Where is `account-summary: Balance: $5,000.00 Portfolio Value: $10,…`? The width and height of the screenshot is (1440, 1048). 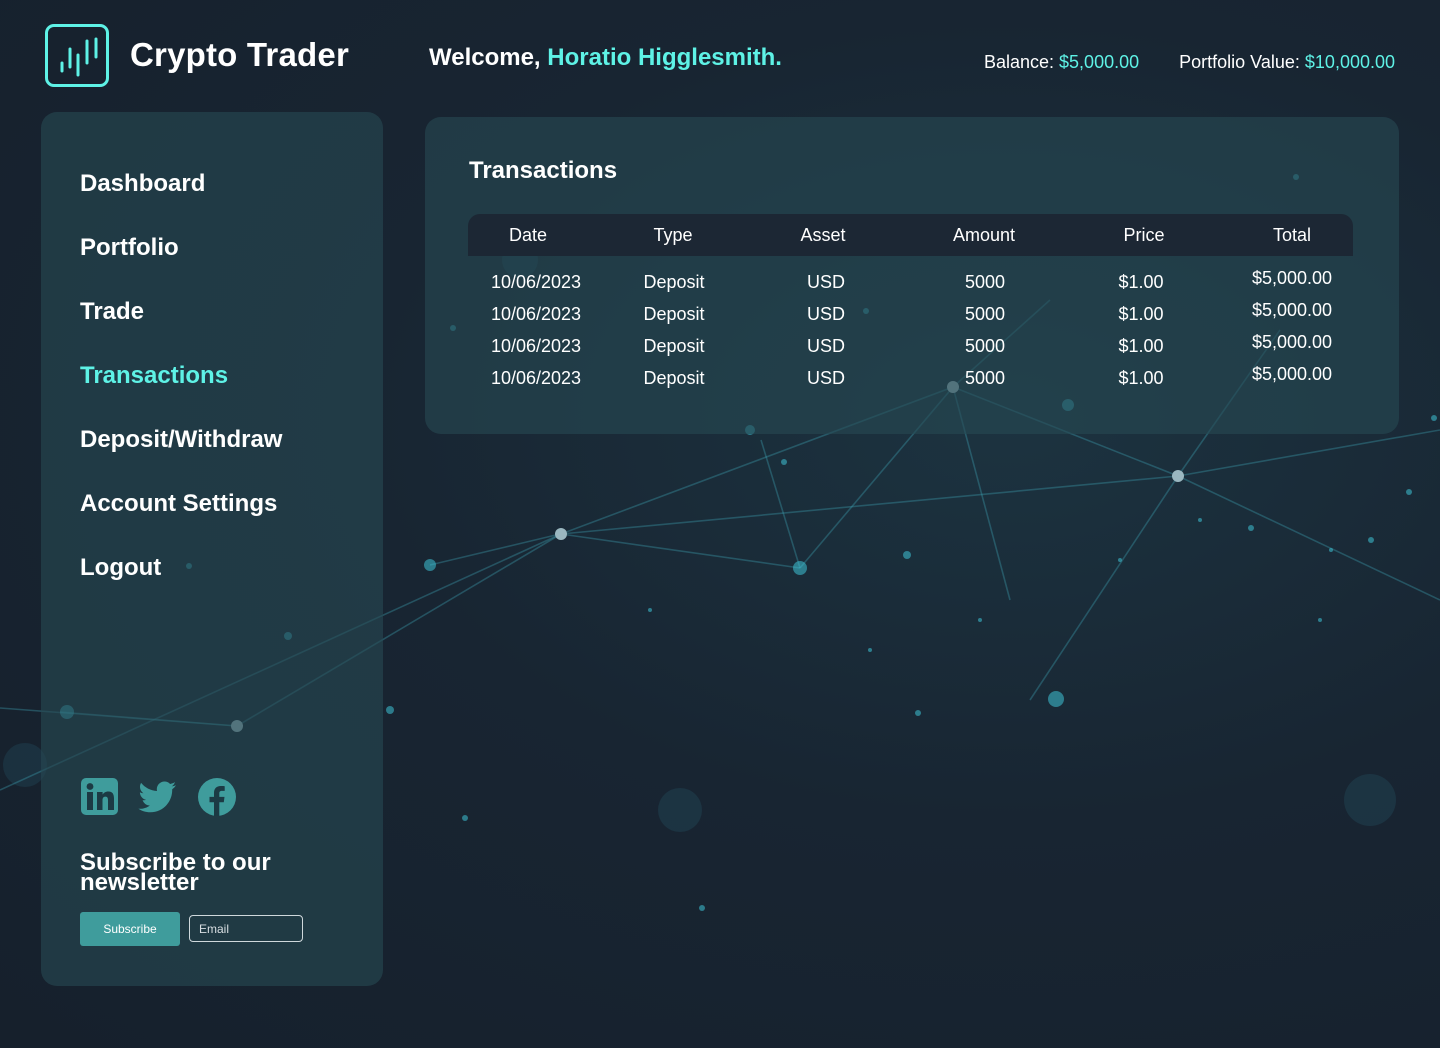
account-summary: Balance: $5,000.00 Portfolio Value: $10,… is located at coordinates (1189, 62).